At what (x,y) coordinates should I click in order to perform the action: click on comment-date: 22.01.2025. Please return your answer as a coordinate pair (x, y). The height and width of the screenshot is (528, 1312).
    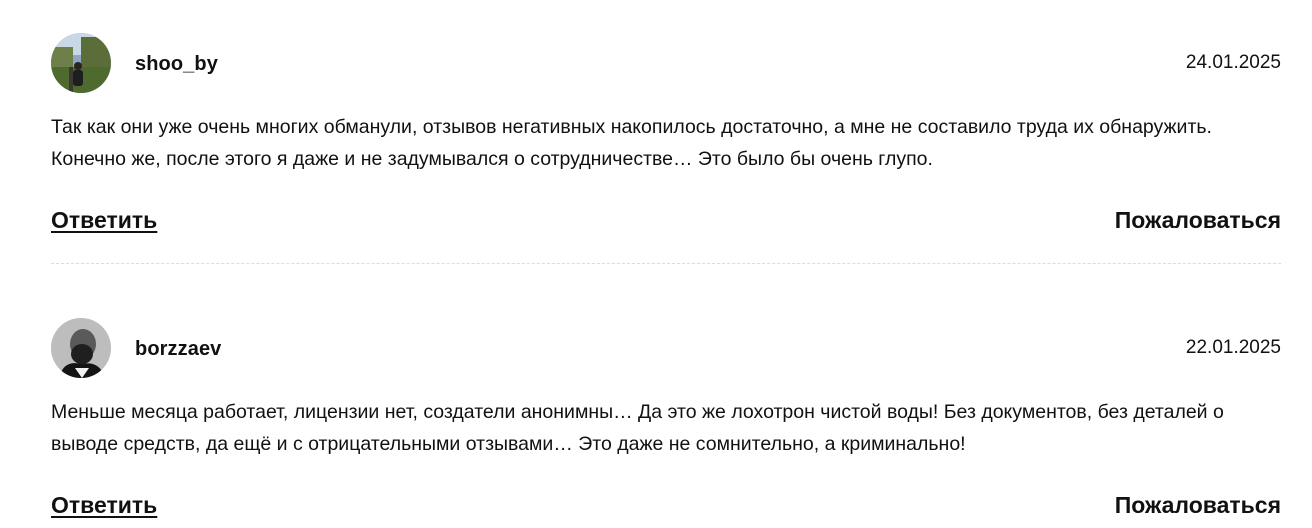
    Looking at the image, I should click on (1233, 347).